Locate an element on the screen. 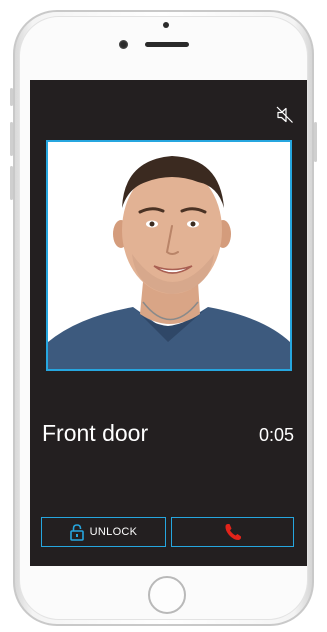 The height and width of the screenshot is (632, 327). volume-up-button is located at coordinates (11, 139).